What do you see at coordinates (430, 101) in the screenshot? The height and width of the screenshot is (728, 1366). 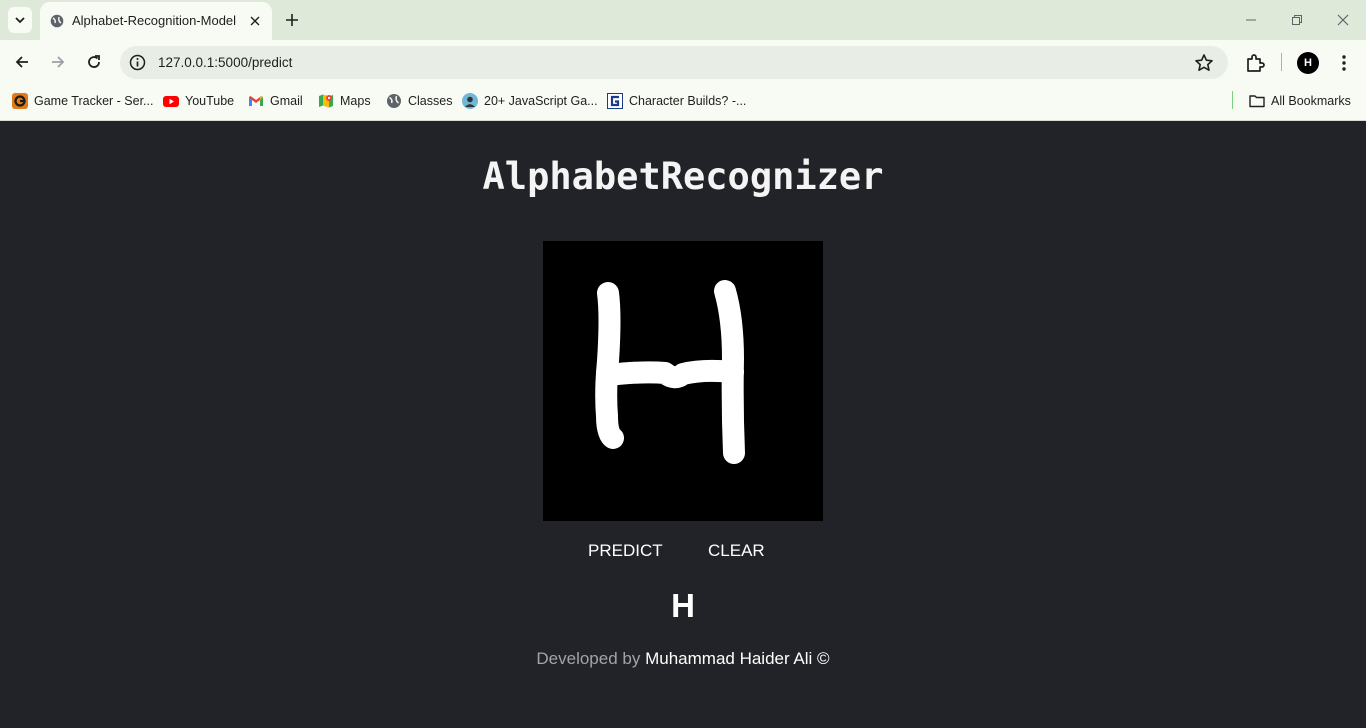 I see `bookmark-label: Classes` at bounding box center [430, 101].